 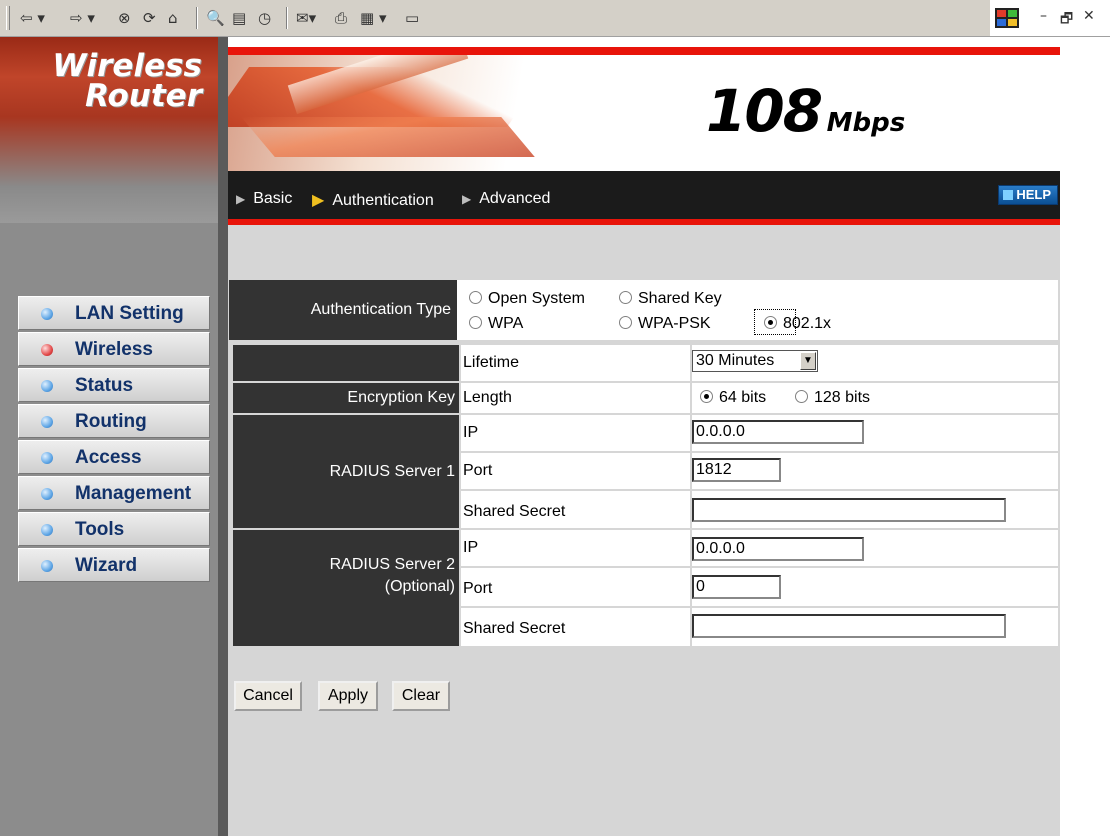 I want to click on sidebar-divider, so click(x=223, y=436).